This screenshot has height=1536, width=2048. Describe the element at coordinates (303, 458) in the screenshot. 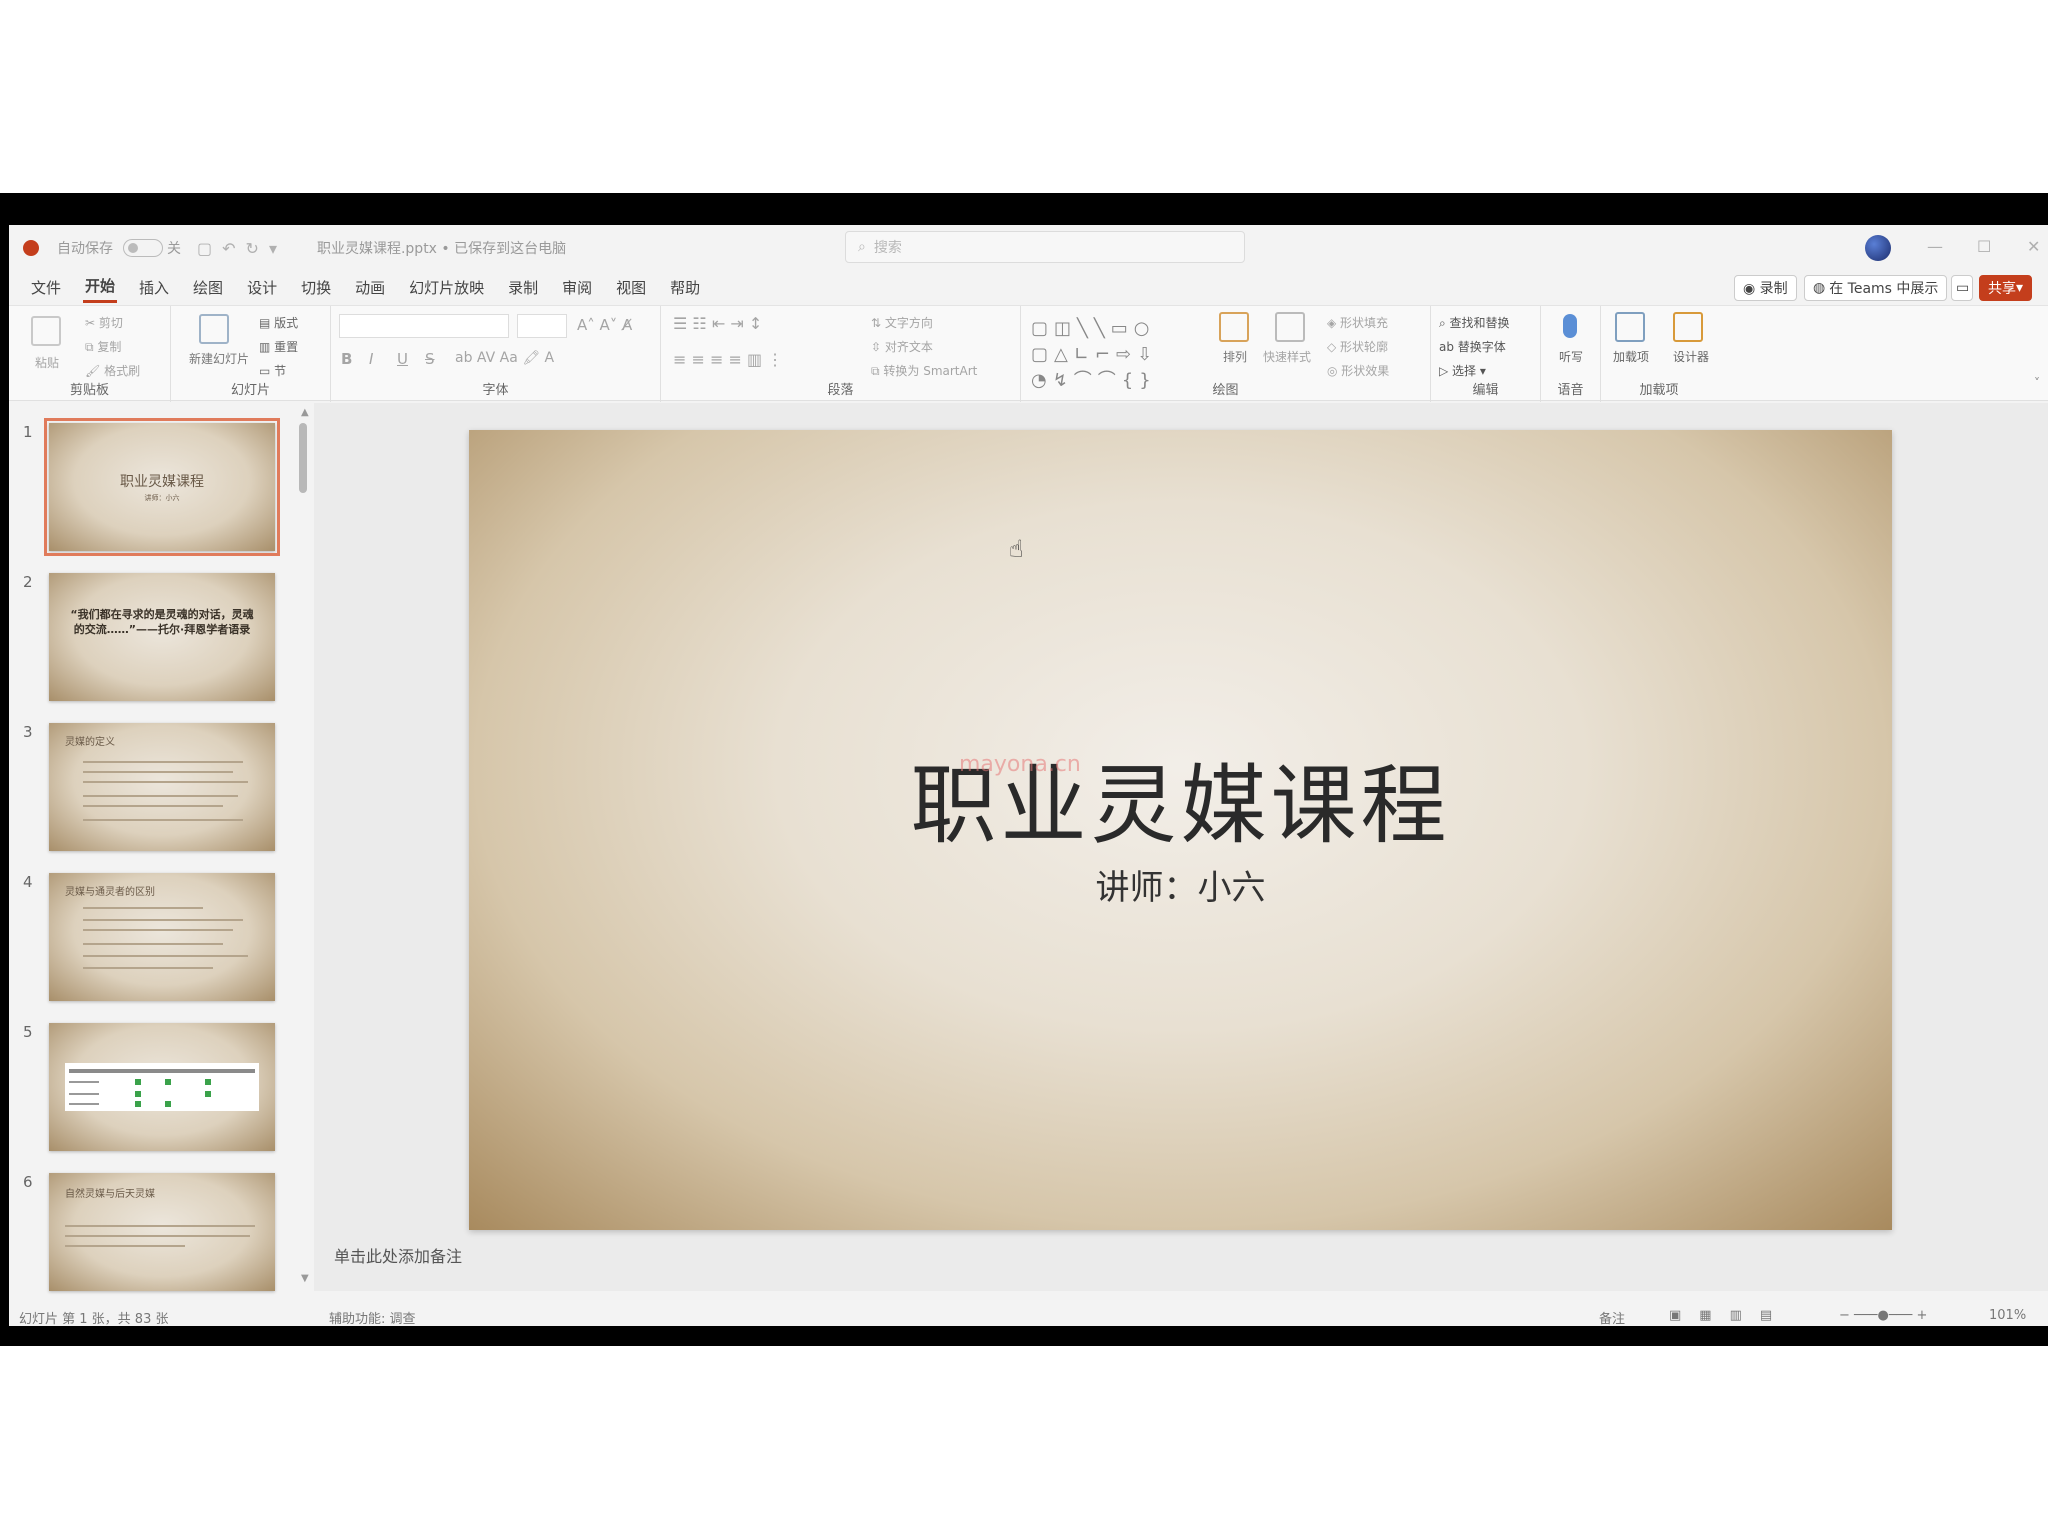

I see `thumbnails-scrollbar` at that location.